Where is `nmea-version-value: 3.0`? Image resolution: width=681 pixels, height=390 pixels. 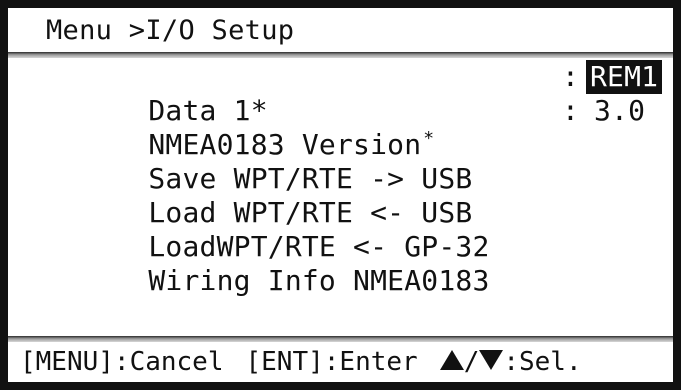 nmea-version-value: 3.0 is located at coordinates (619, 111).